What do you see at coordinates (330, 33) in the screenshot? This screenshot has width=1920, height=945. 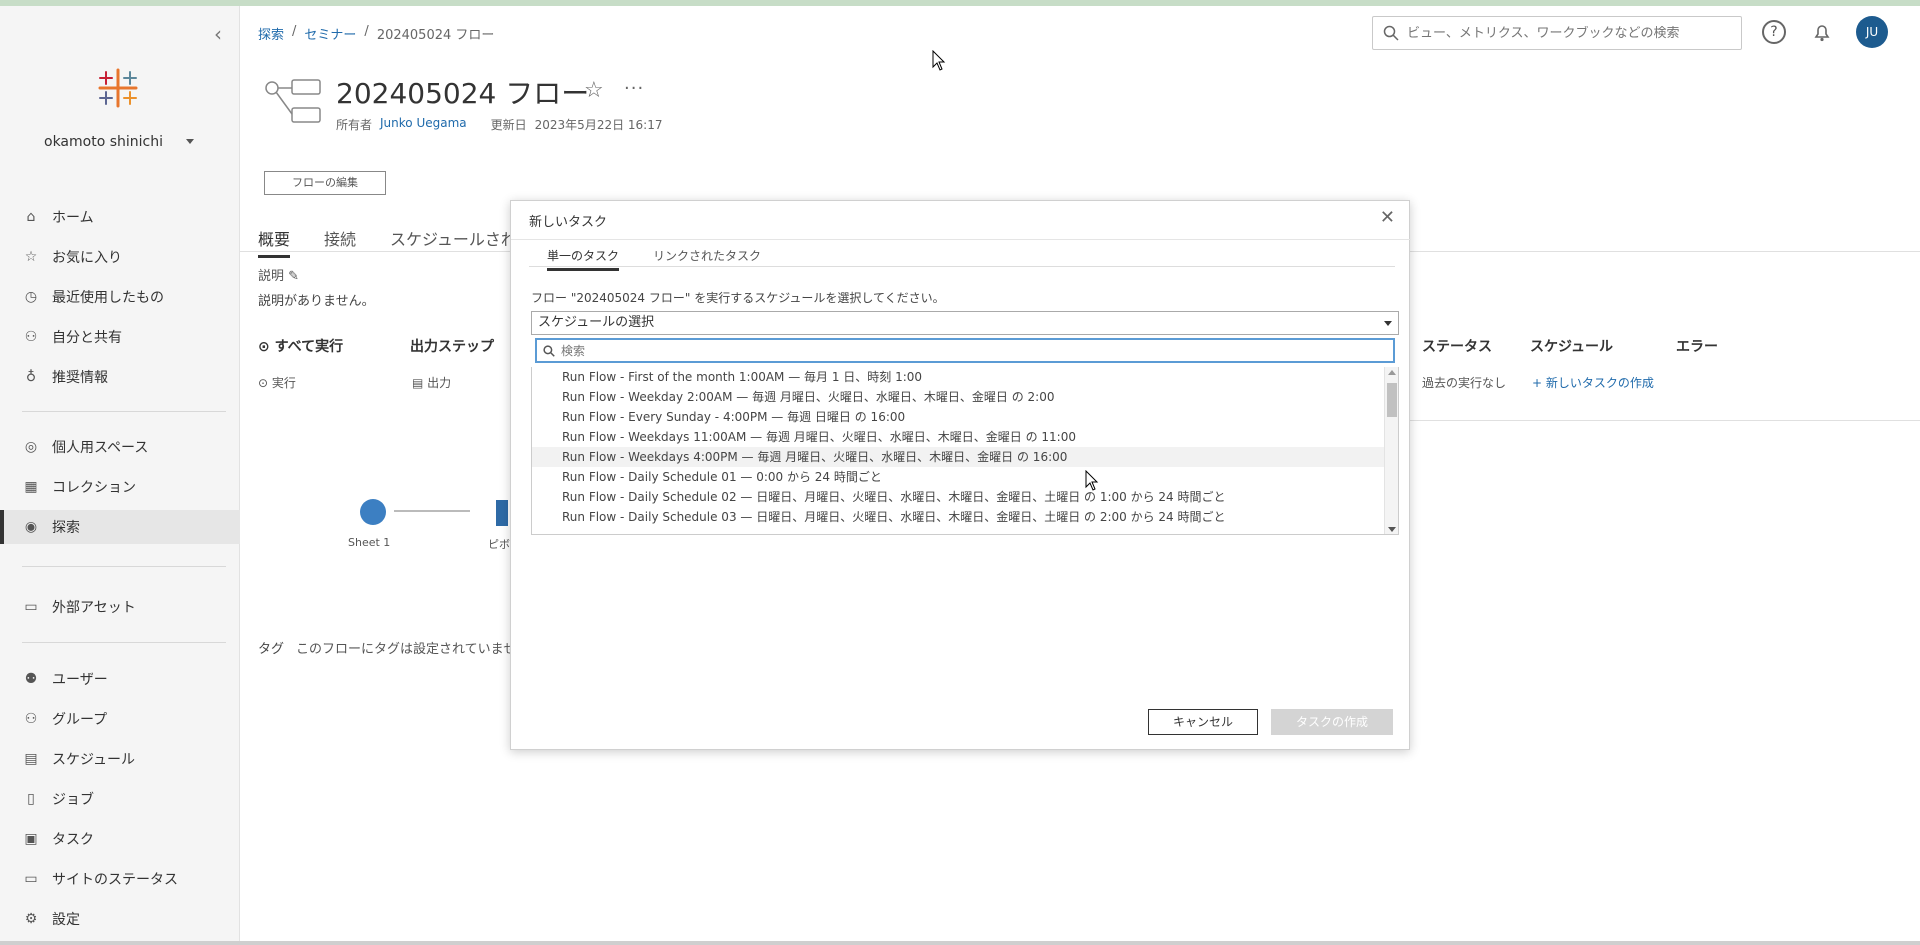 I see `breadcrumb-seminar: セミナー` at bounding box center [330, 33].